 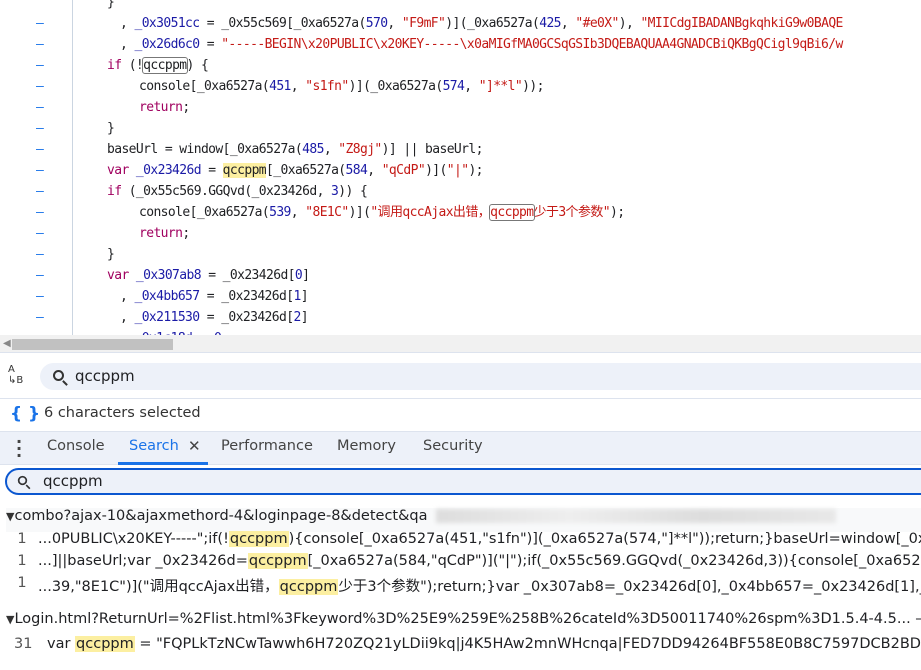 What do you see at coordinates (460, 65) in the screenshot?
I see `code-line: – if (!qccppm) {` at bounding box center [460, 65].